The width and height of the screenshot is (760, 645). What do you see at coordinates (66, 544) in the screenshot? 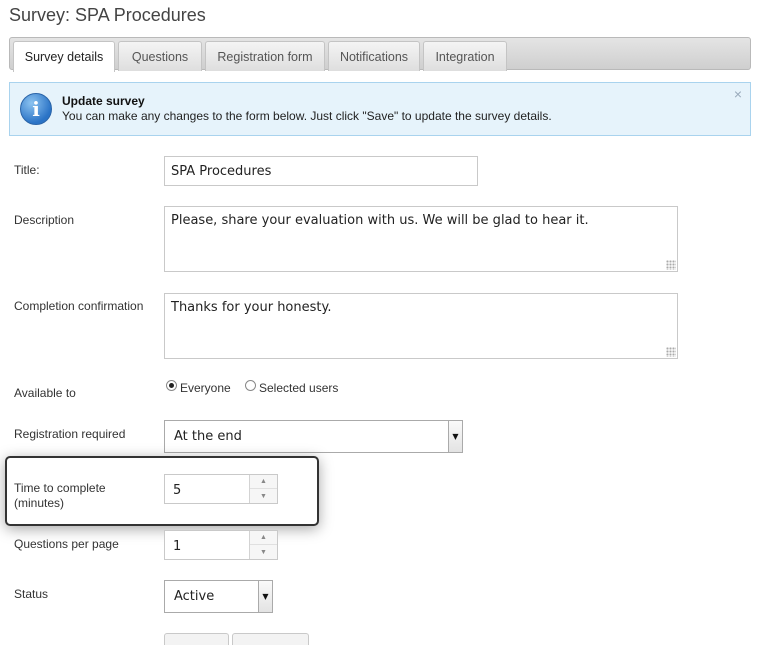
I see `questions-label: Questions per page` at bounding box center [66, 544].